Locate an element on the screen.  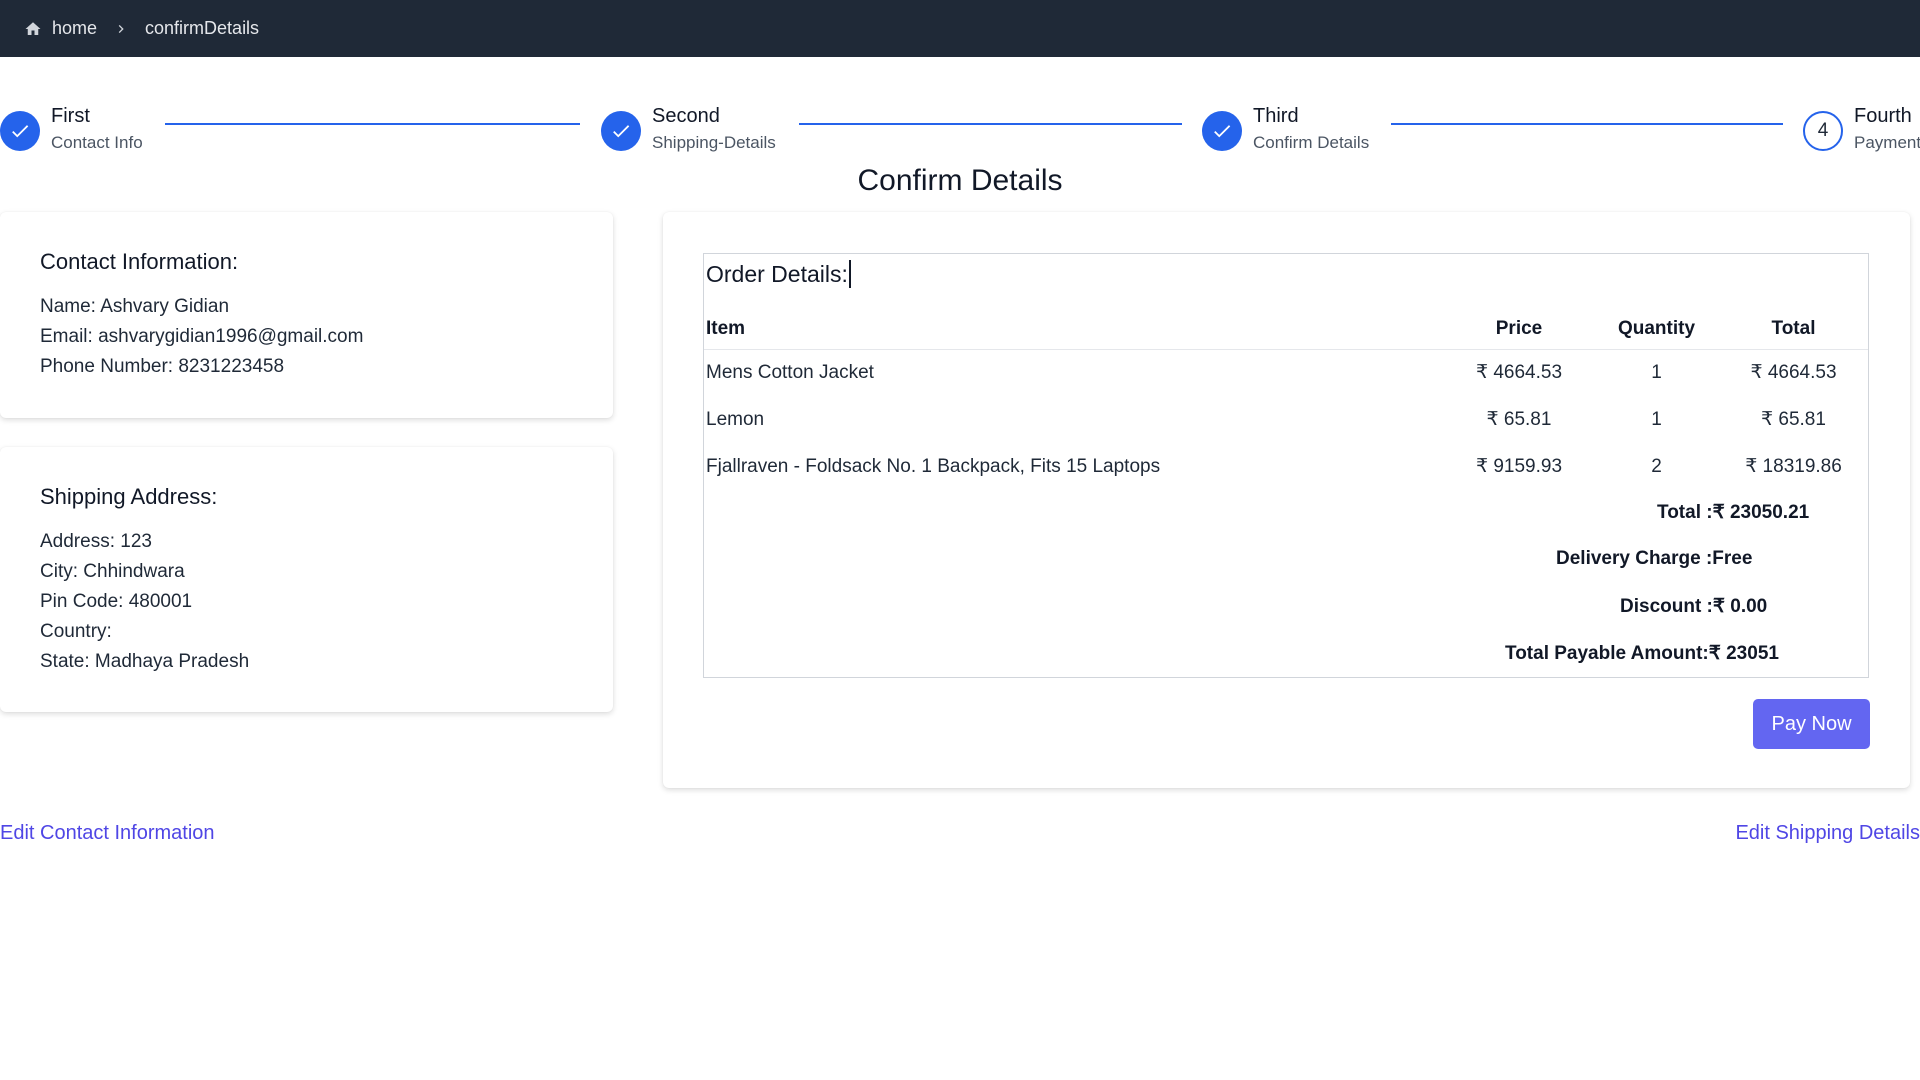
shipping-city: City: Chhindwara is located at coordinates (112, 571).